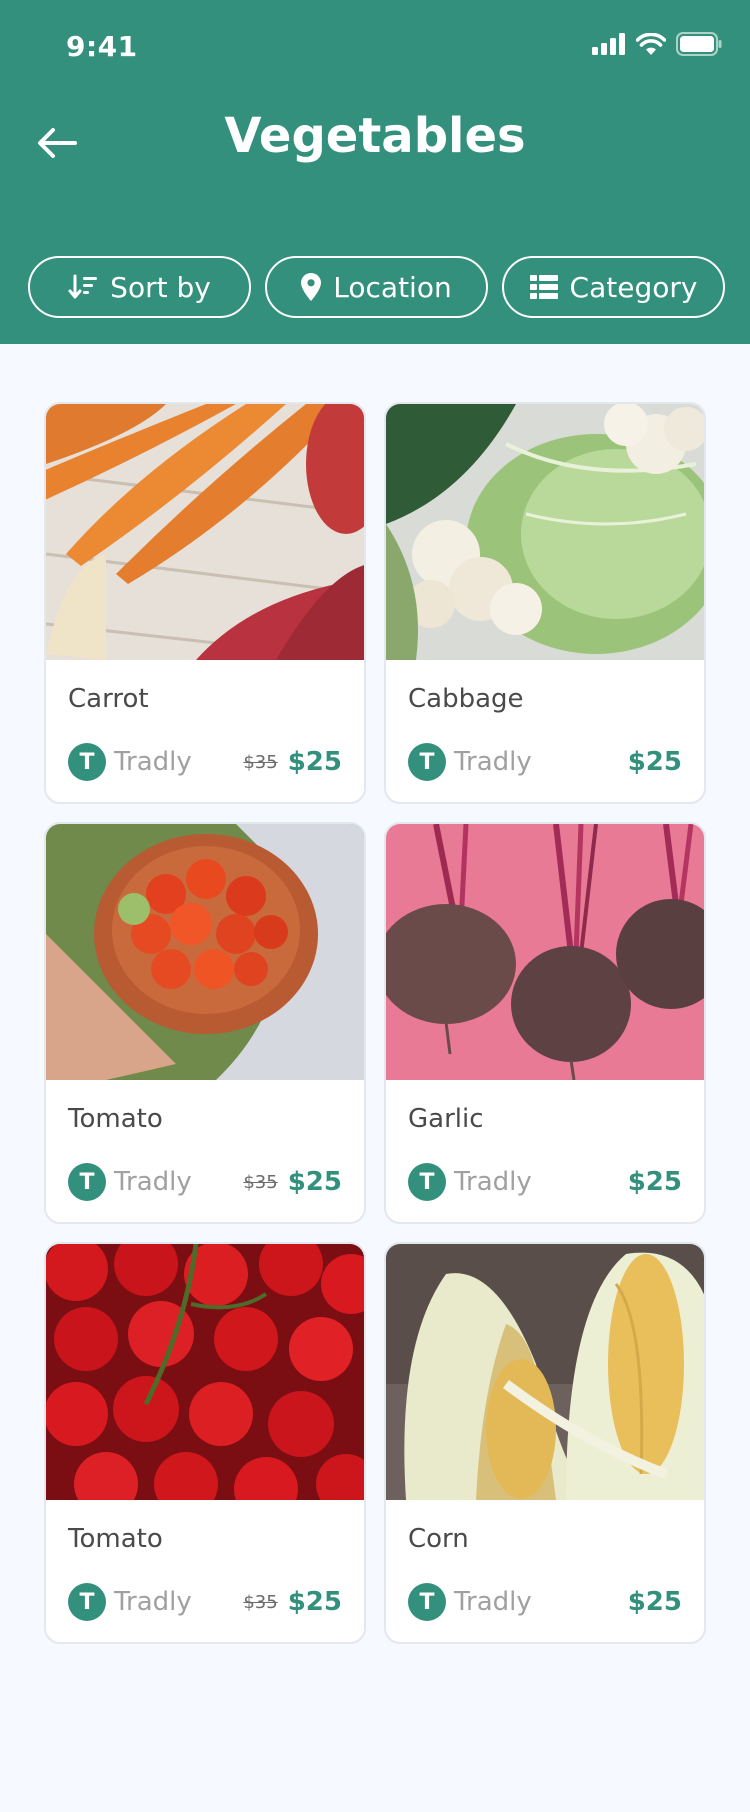  I want to click on product-card: Corn T Tradly $25, so click(545, 1443).